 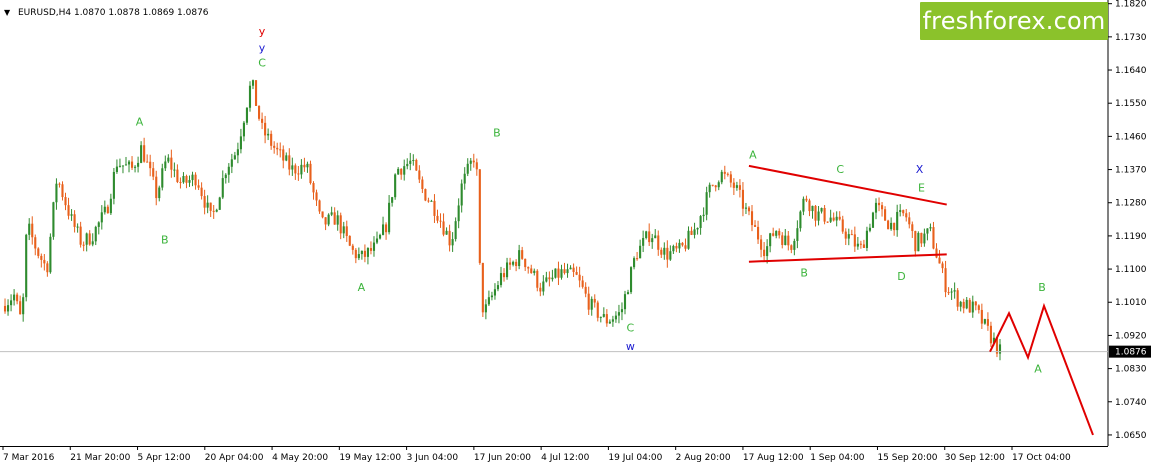 What do you see at coordinates (635, 458) in the screenshot?
I see `x-tick-label: 19 Jul 04:00` at bounding box center [635, 458].